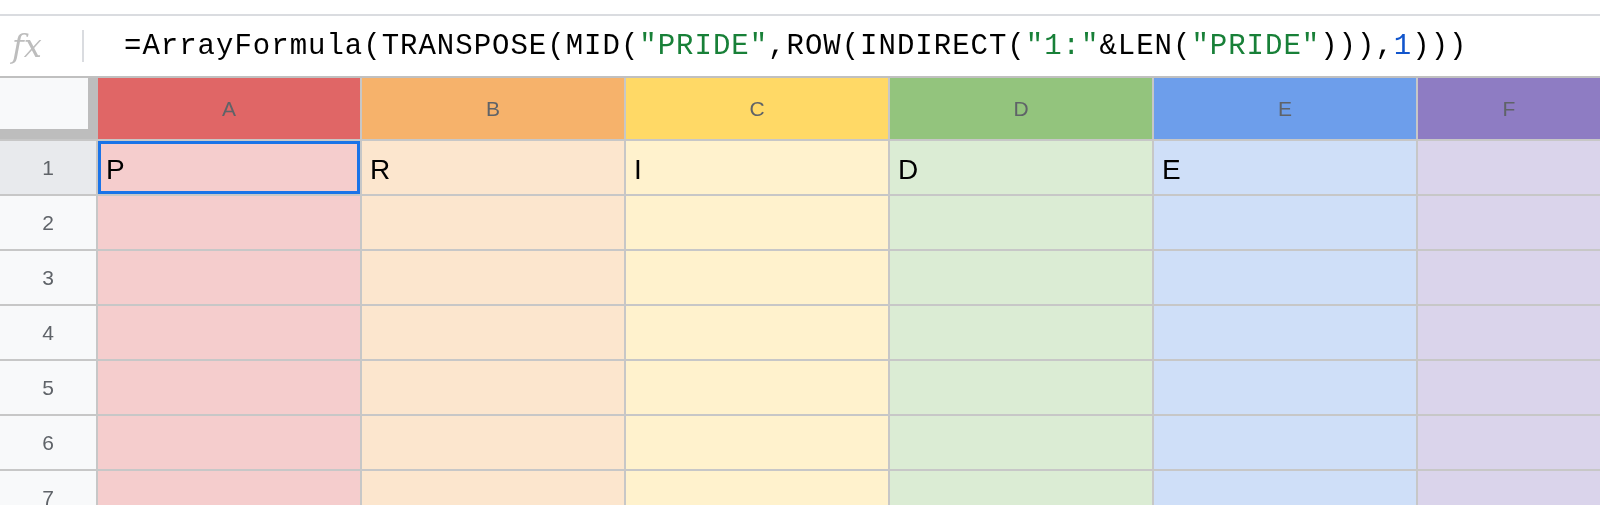 This screenshot has width=1600, height=505. Describe the element at coordinates (48, 387) in the screenshot. I see `row-header: 5` at that location.